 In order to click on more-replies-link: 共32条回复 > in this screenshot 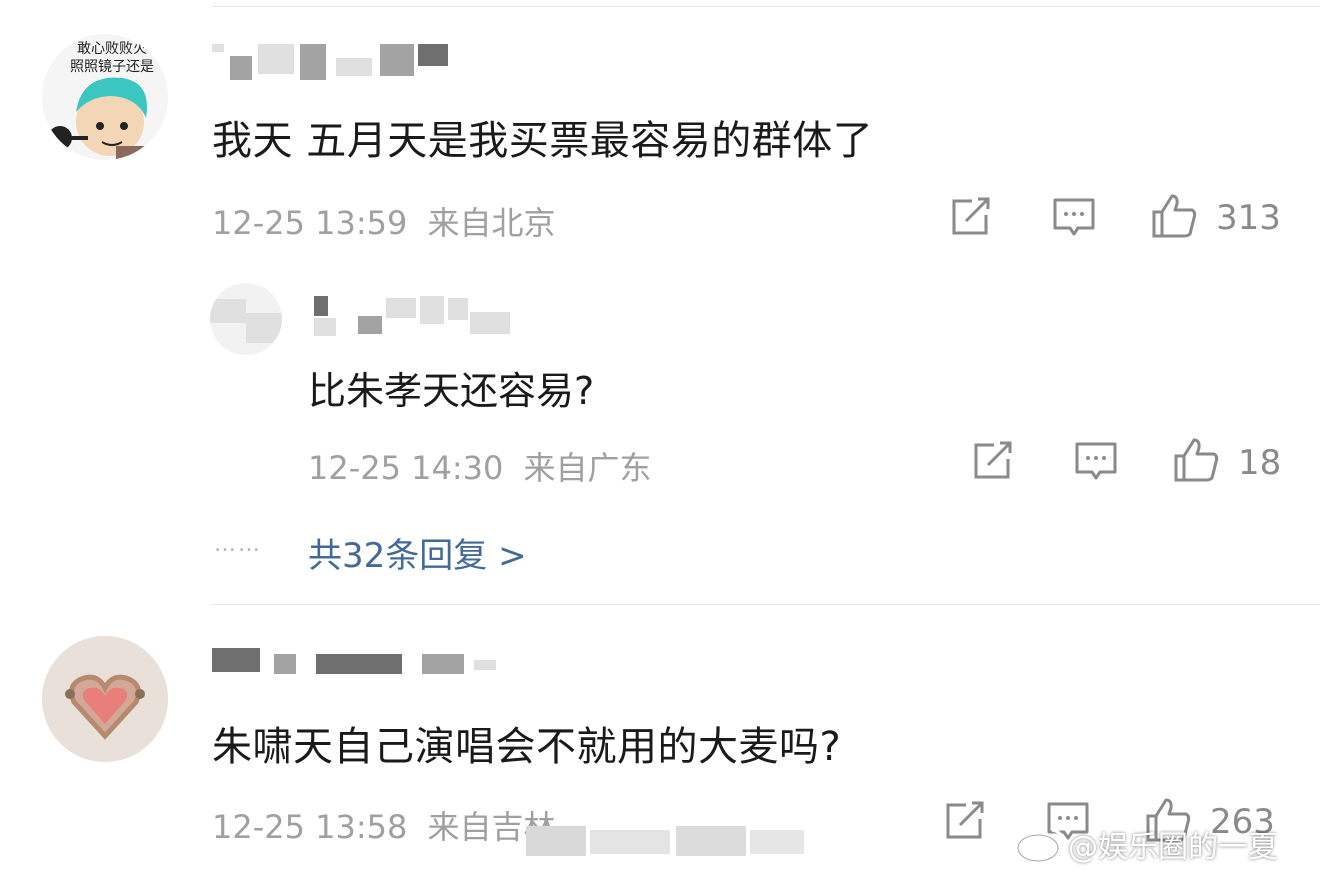, I will do `click(417, 552)`.